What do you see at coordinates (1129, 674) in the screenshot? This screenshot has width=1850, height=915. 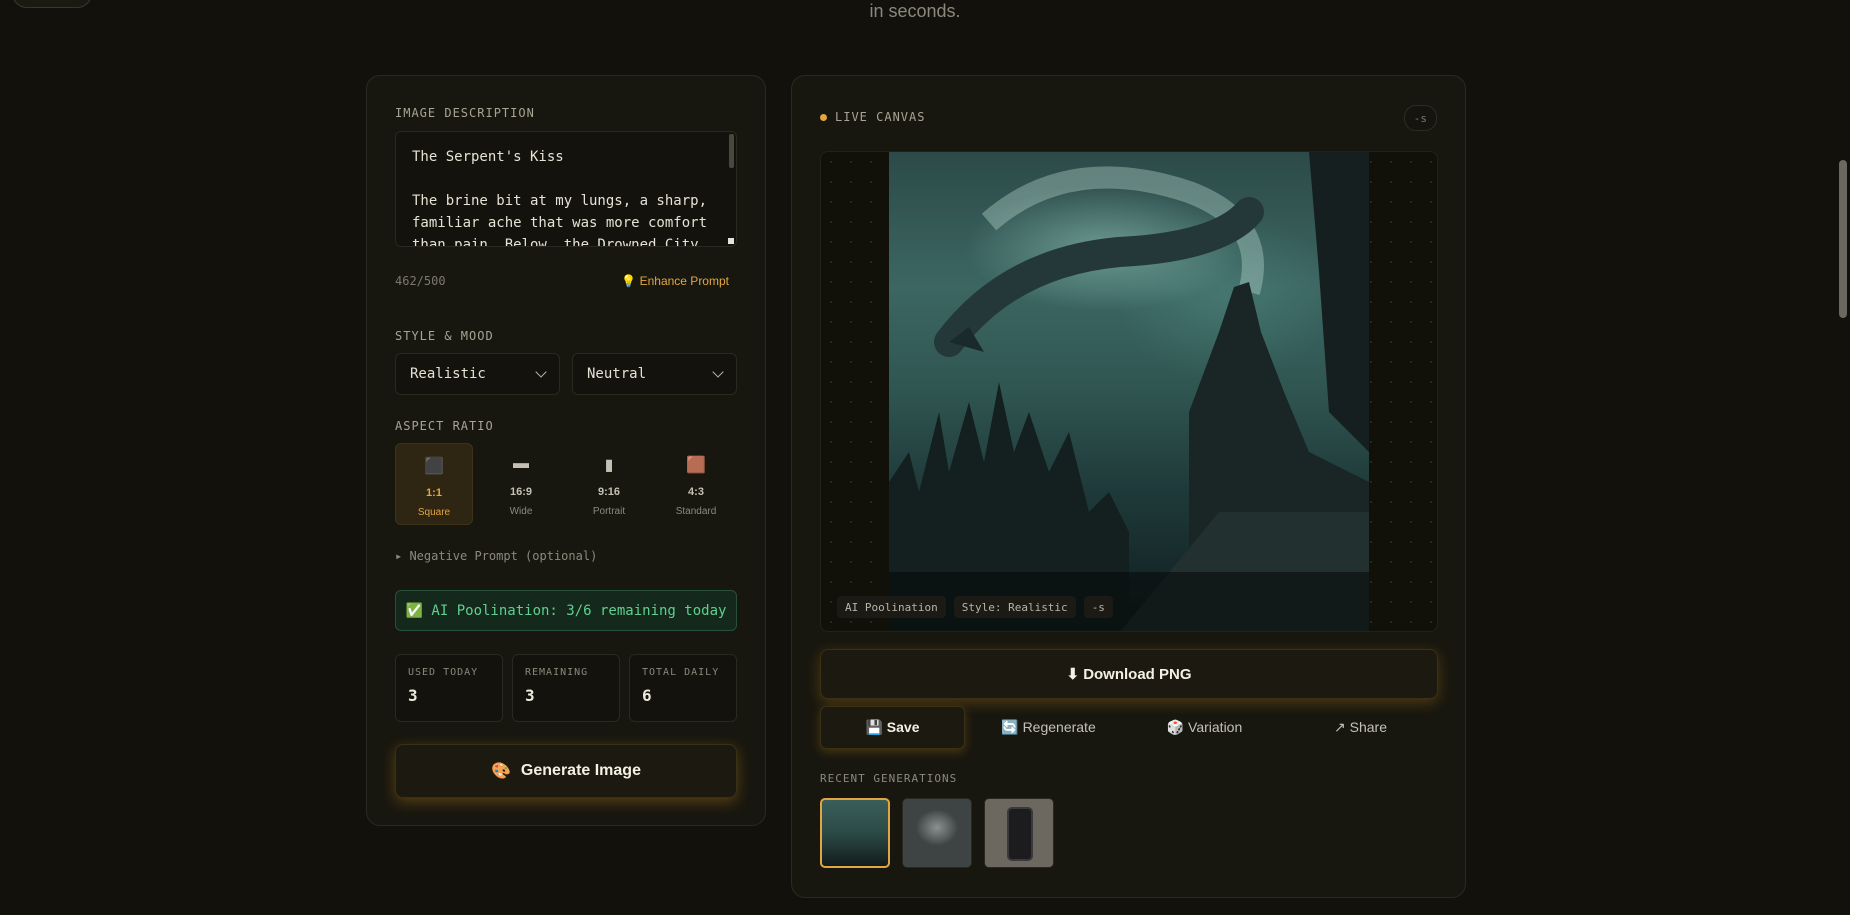 I see `download-png-button: ⬇ Download PNG` at bounding box center [1129, 674].